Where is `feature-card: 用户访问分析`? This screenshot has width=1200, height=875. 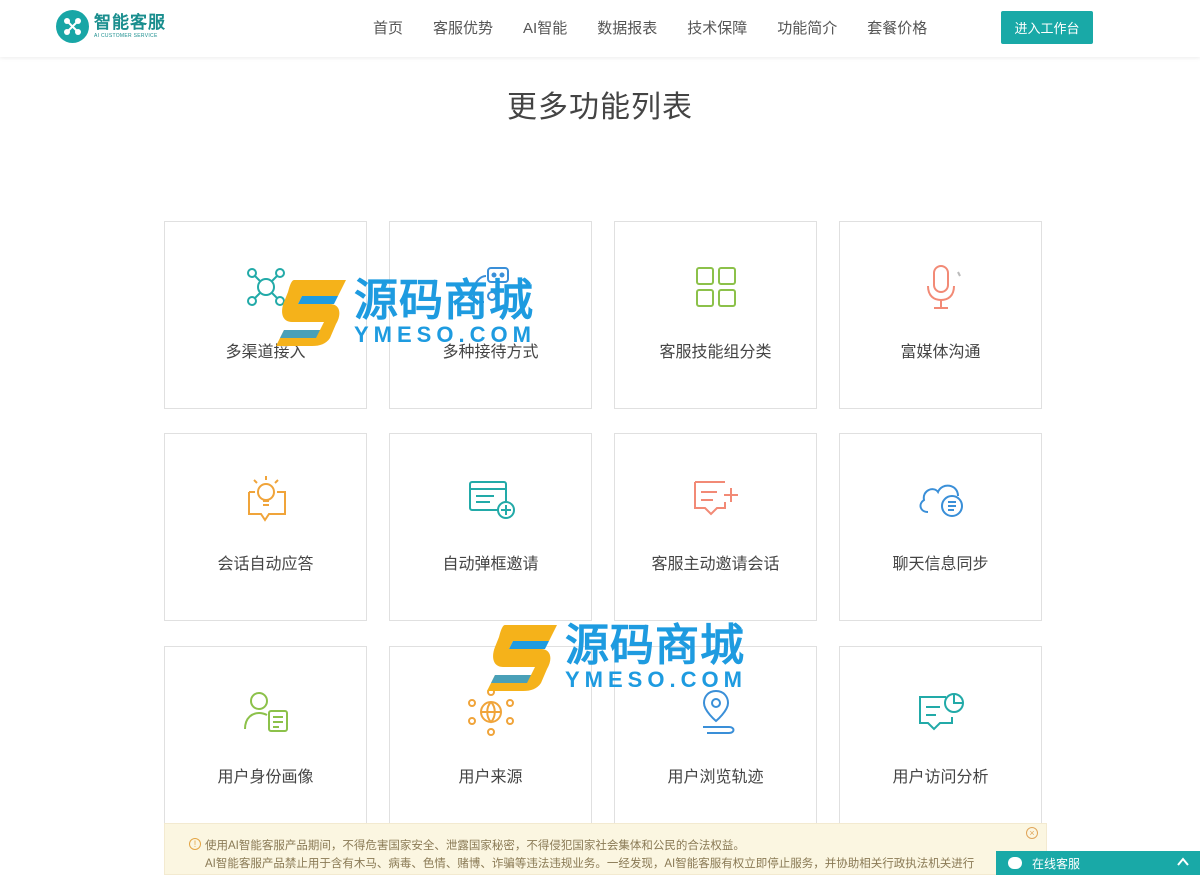 feature-card: 用户访问分析 is located at coordinates (940, 740).